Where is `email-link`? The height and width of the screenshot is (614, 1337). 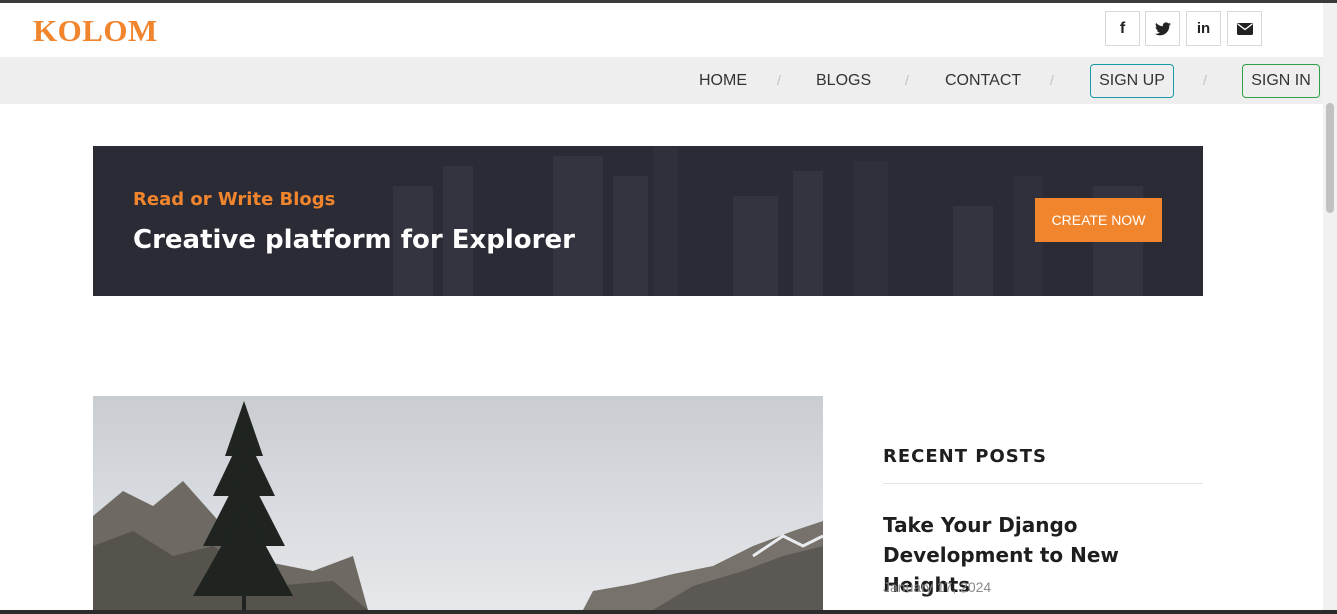
email-link is located at coordinates (1244, 28).